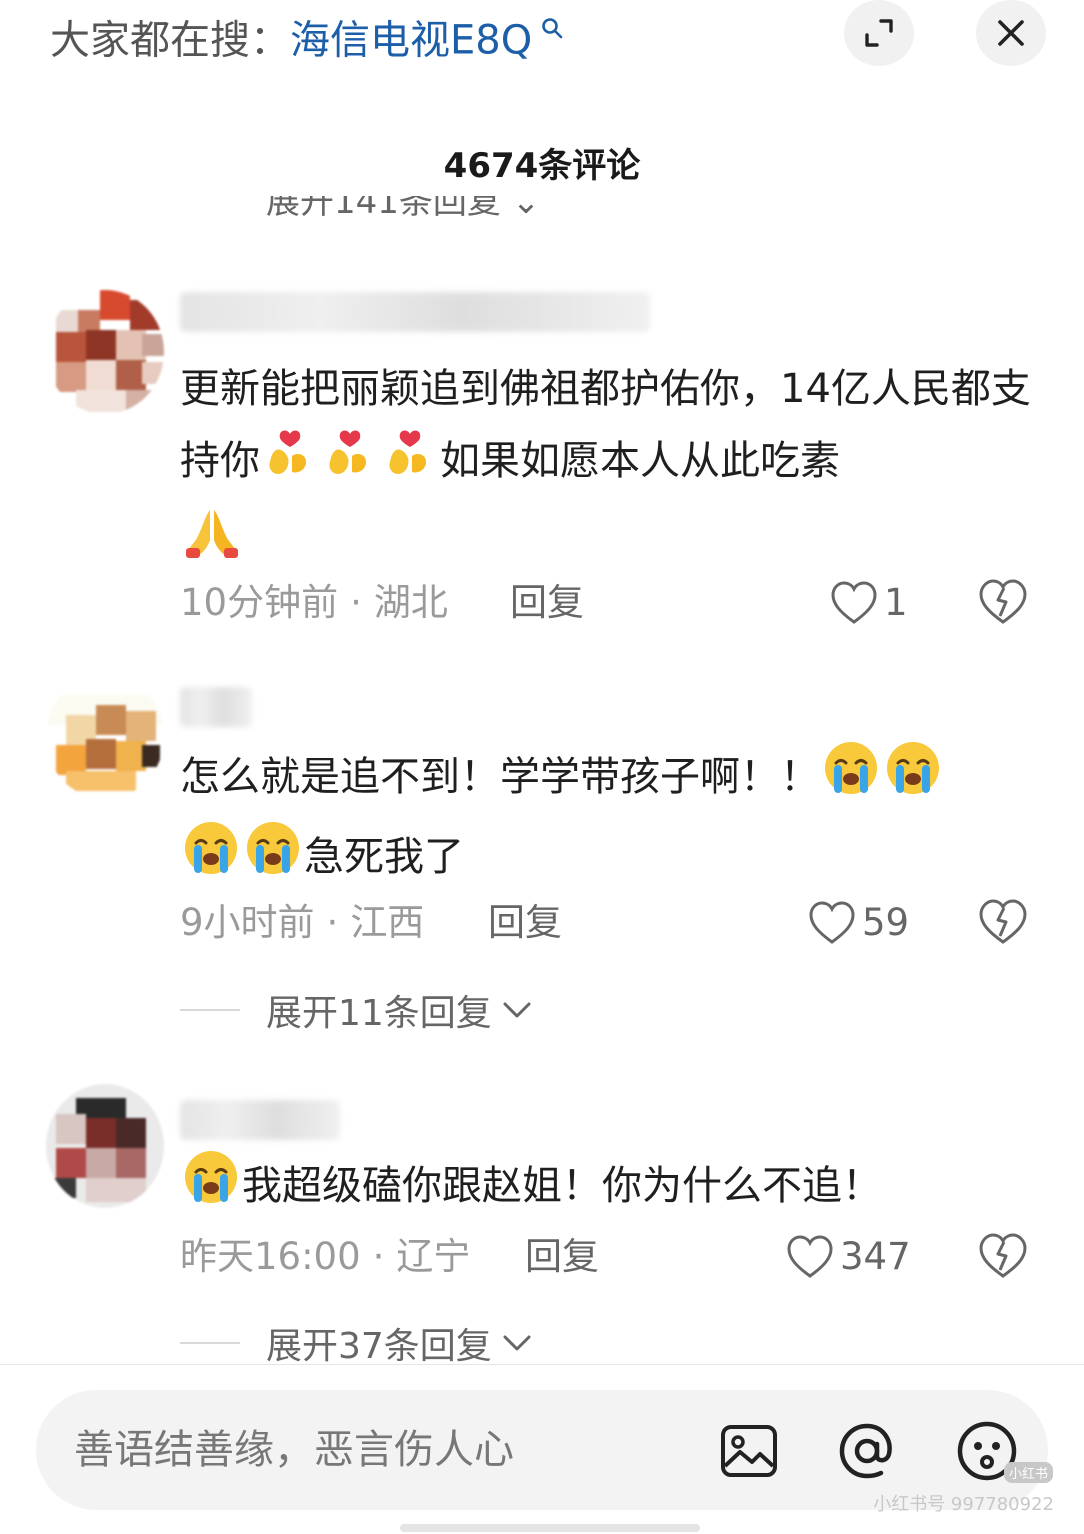  I want to click on comment-text-part: 我超级磕你跟赵姐！你为什么不追！, so click(562, 1186).